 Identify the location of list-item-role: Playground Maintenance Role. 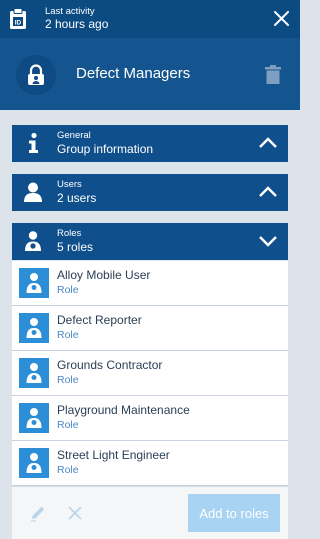
(150, 418).